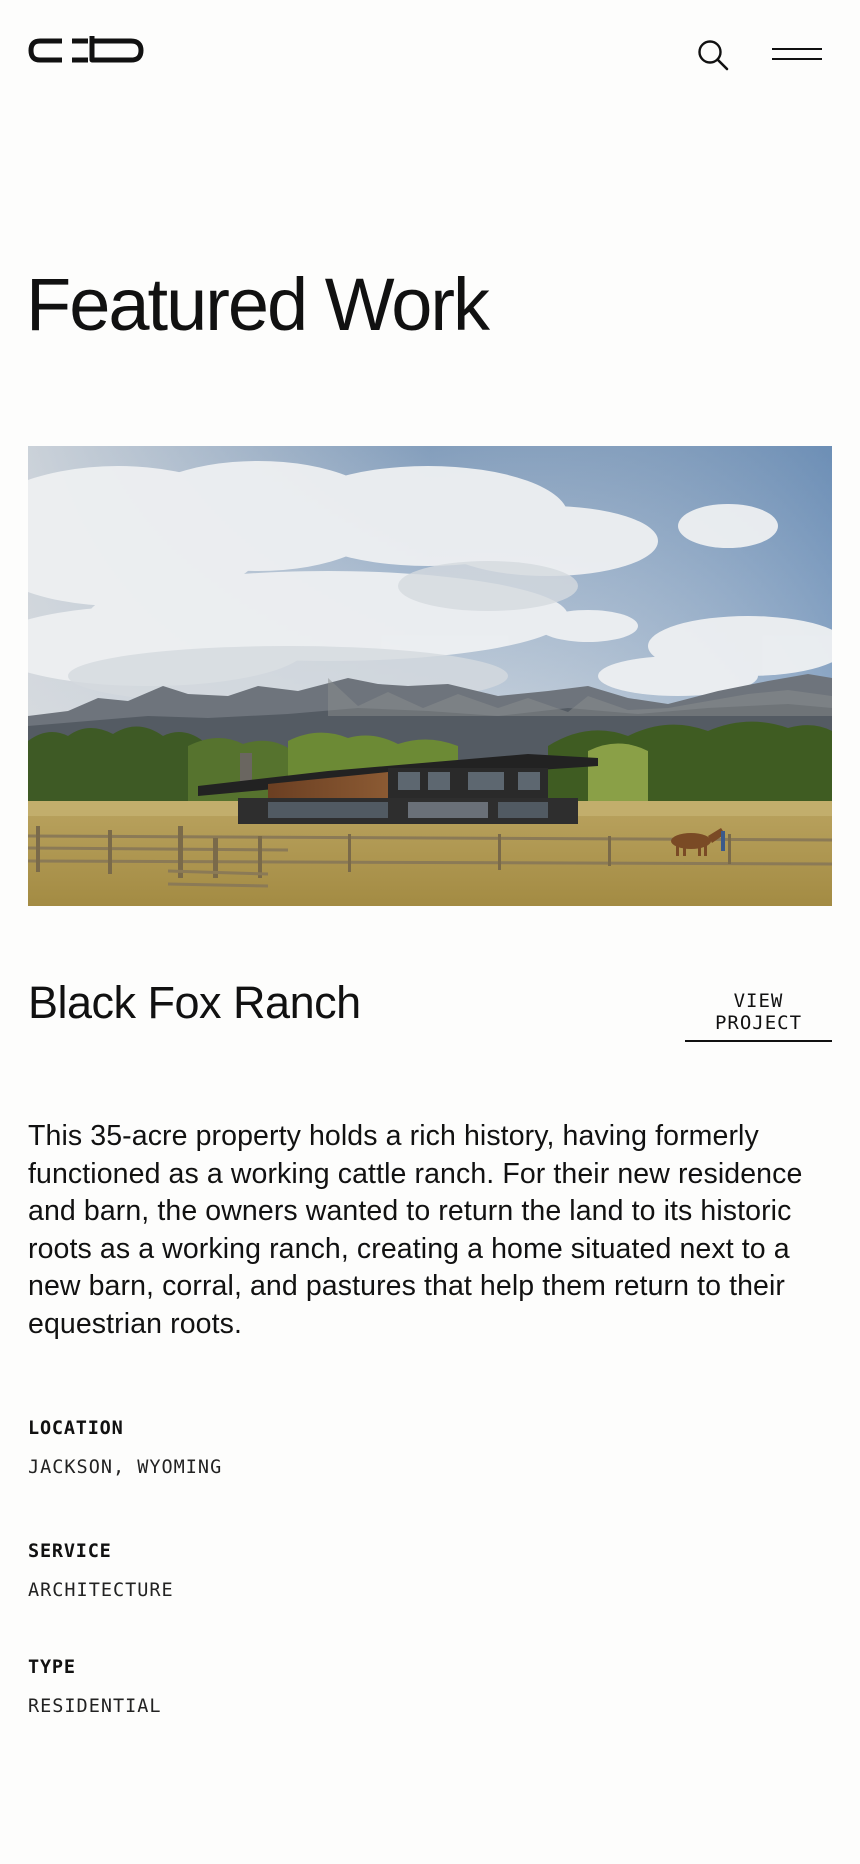  What do you see at coordinates (797, 59) in the screenshot?
I see `hamburger-menu-icon-line` at bounding box center [797, 59].